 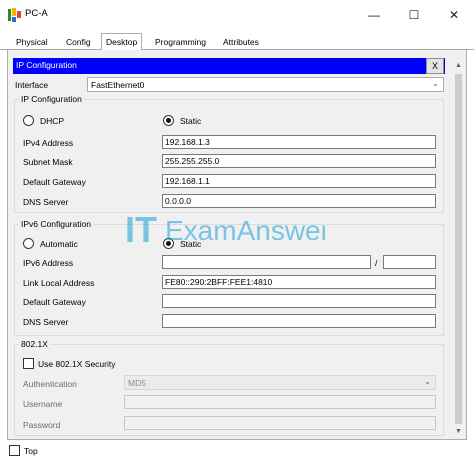 I want to click on ipv6-dns-label: DNS Server, so click(x=46, y=322).